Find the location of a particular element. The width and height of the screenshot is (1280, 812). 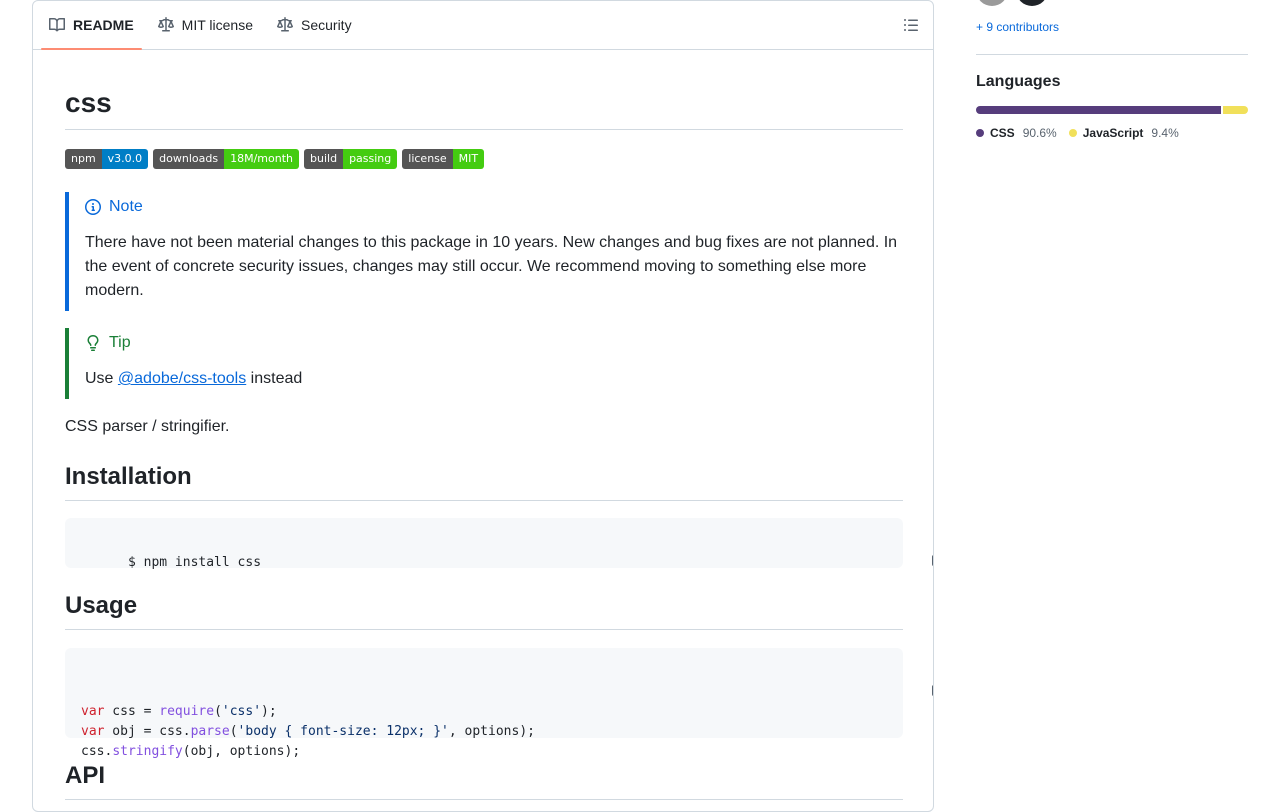

readme-tabbar: README MIT license Security is located at coordinates (483, 25).